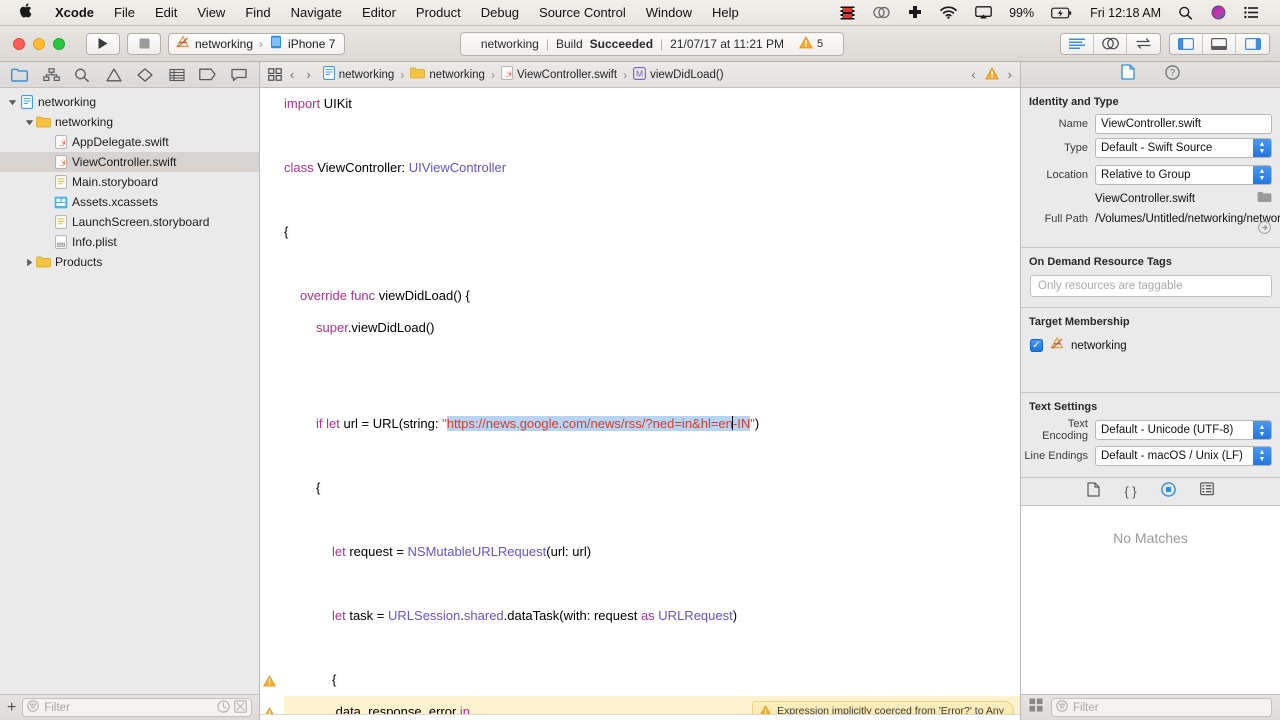 The height and width of the screenshot is (720, 1280). Describe the element at coordinates (1183, 147) in the screenshot. I see `file-type-select: Default - Swift Source ▲ ▼` at that location.